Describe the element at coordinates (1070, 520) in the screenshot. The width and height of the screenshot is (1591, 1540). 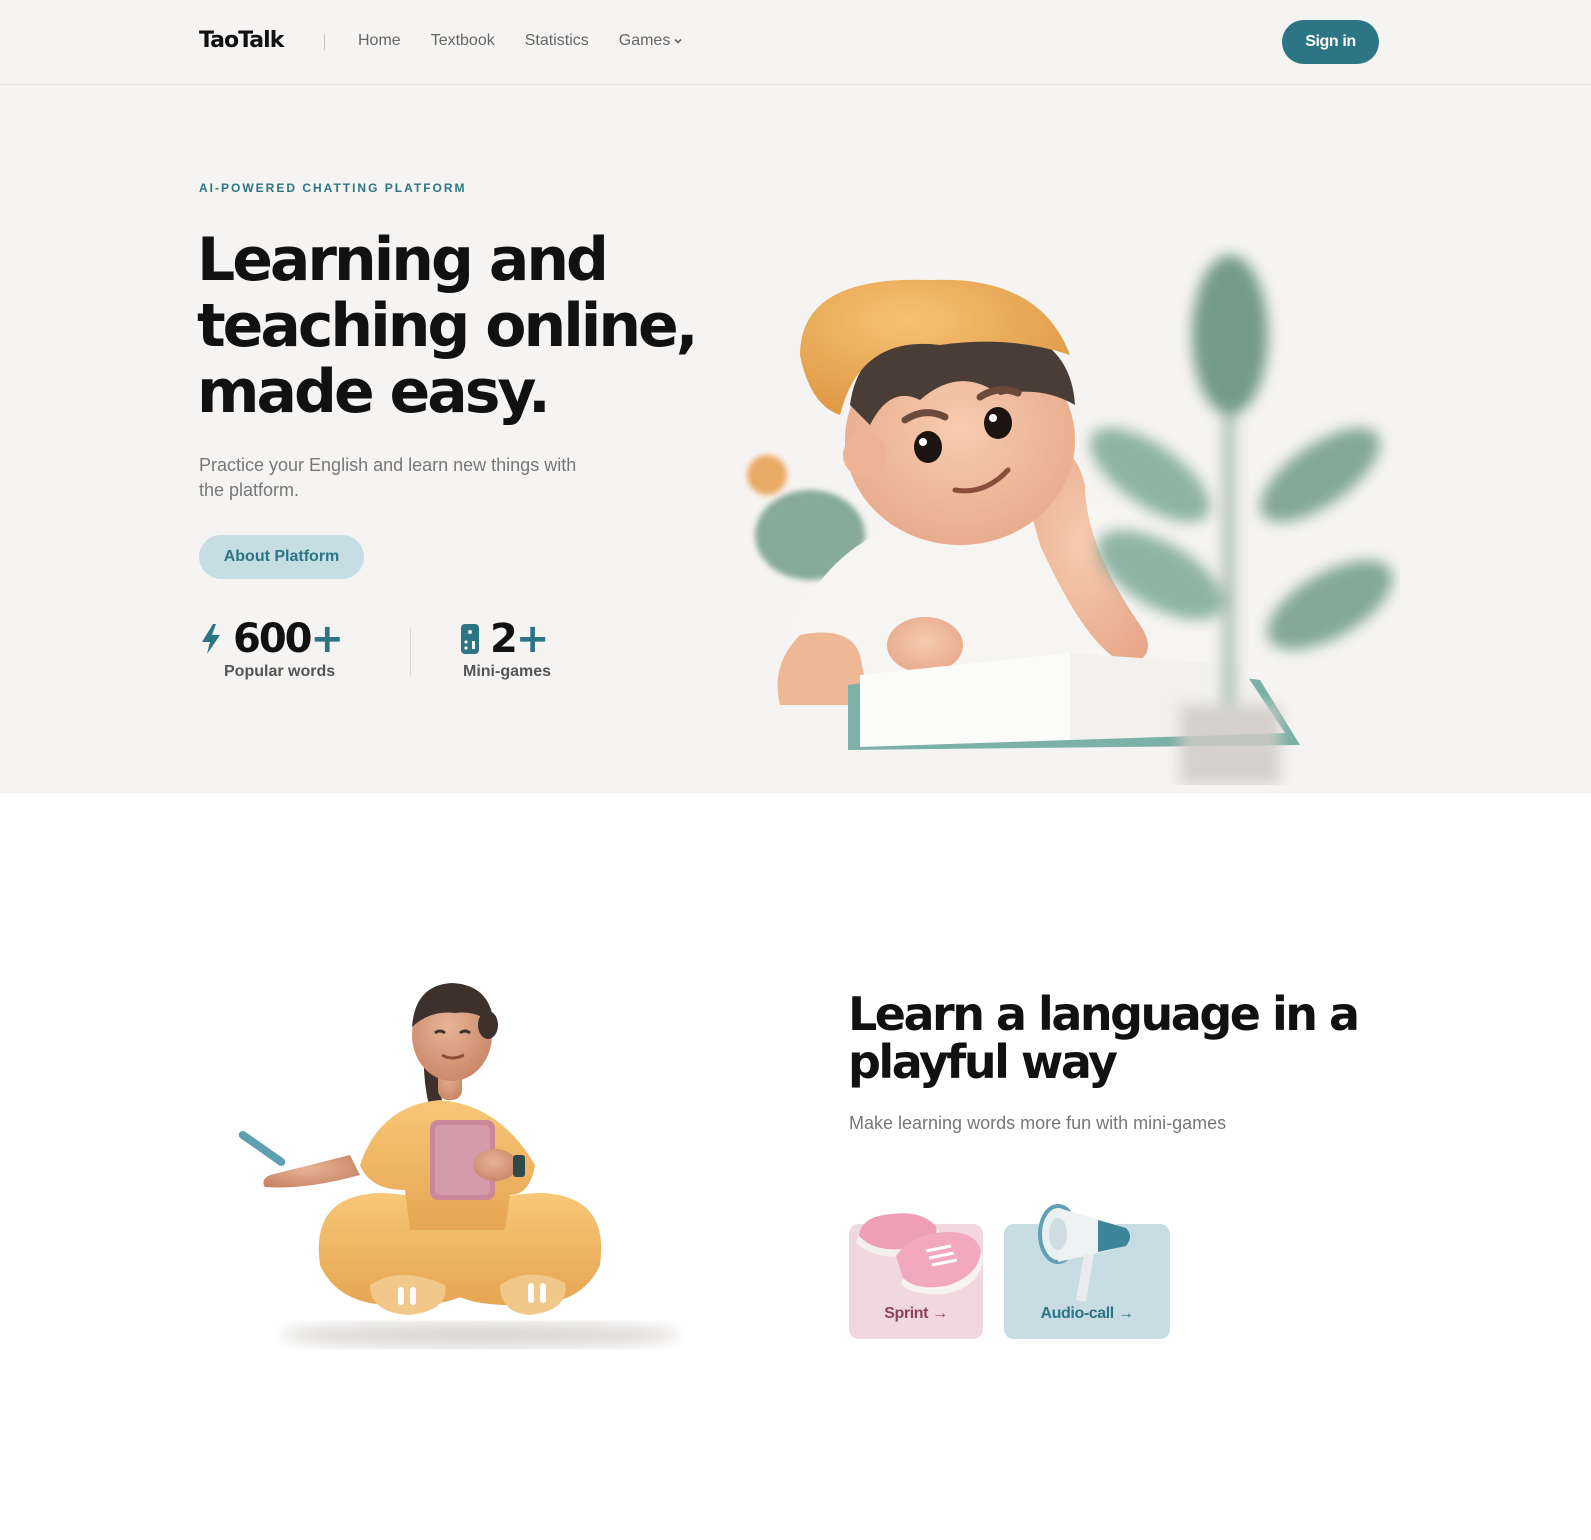
I see `hero-boy-reading-illustration` at that location.